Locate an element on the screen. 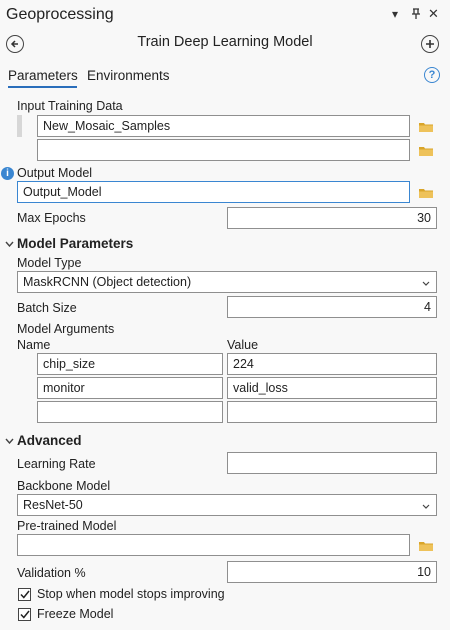 This screenshot has width=450, height=630. active-tab-indicator is located at coordinates (42, 87).